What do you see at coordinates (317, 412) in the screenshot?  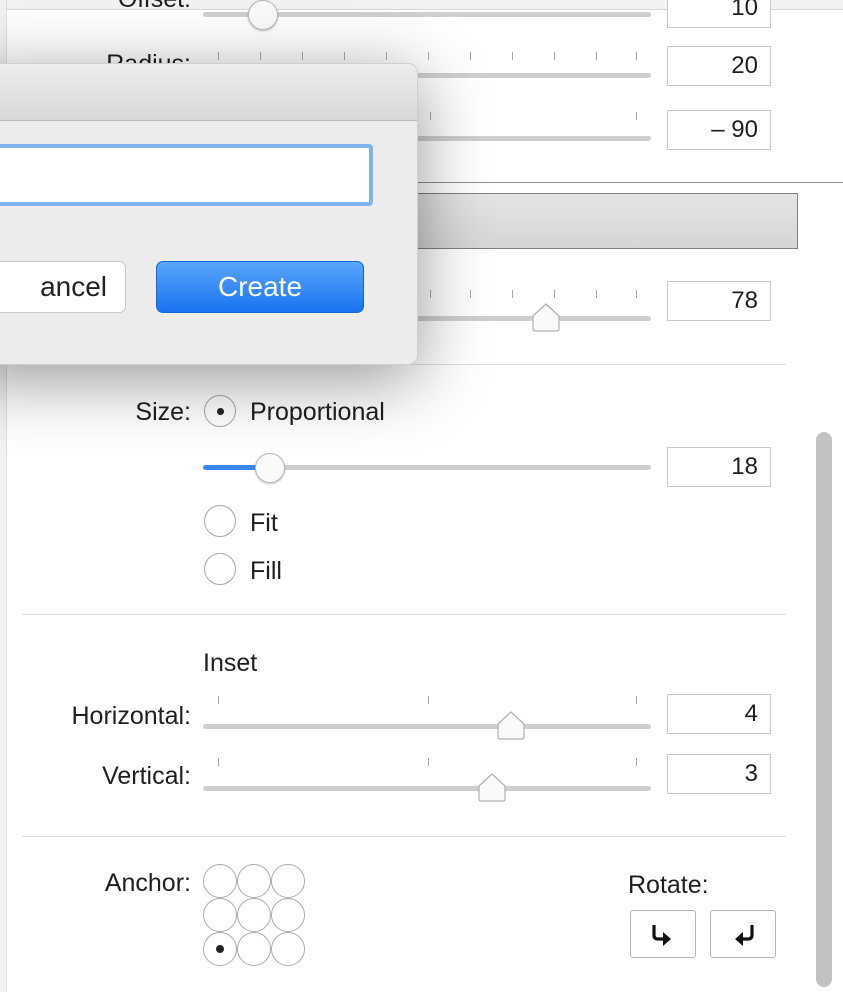 I see `size-proportional-label: Proportional` at bounding box center [317, 412].